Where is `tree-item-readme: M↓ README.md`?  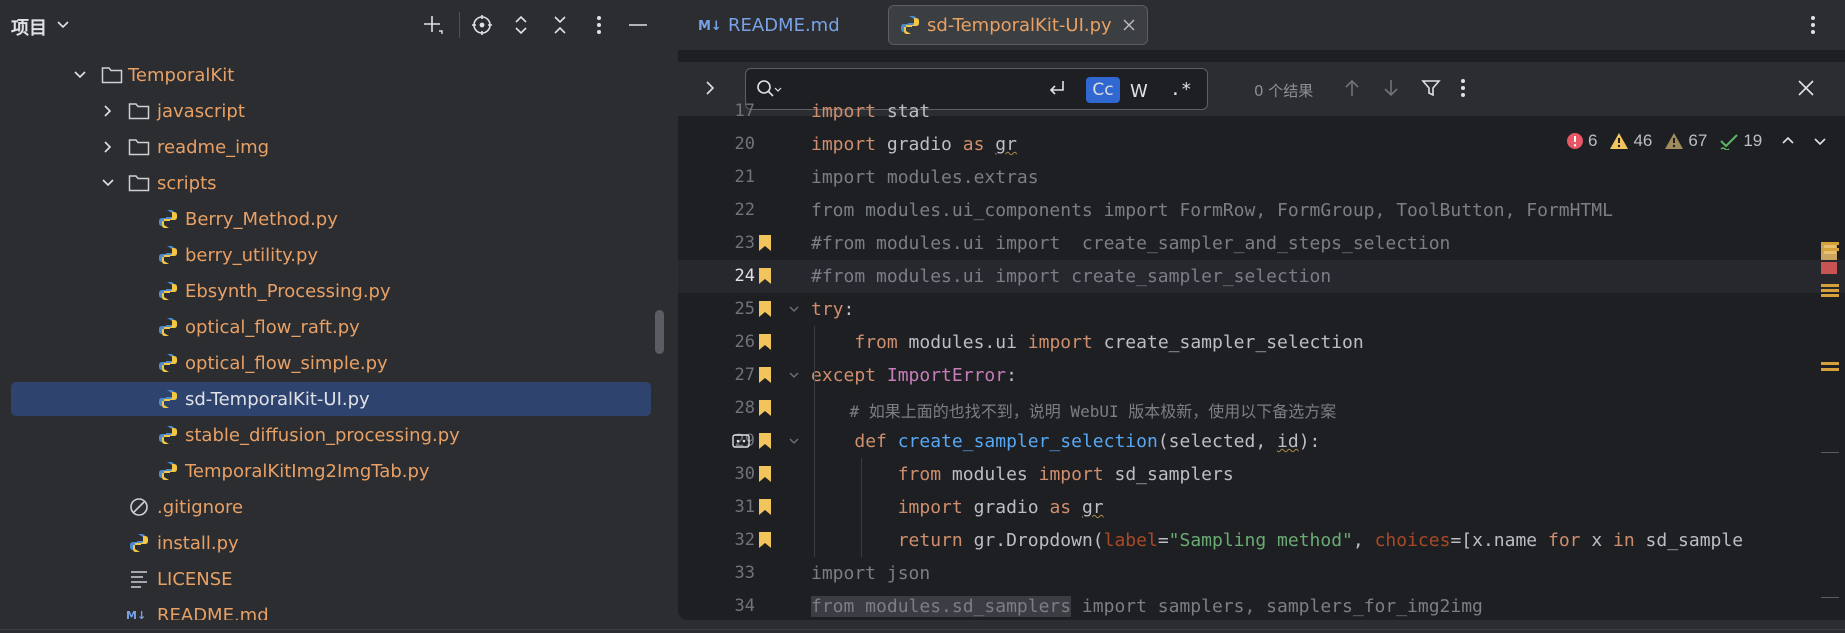
tree-item-readme: M↓ README.md is located at coordinates (335, 608).